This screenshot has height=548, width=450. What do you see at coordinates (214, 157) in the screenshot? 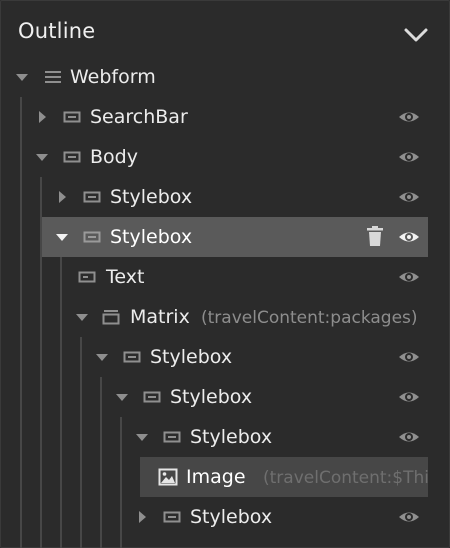
I see `tree-item-body: Body` at bounding box center [214, 157].